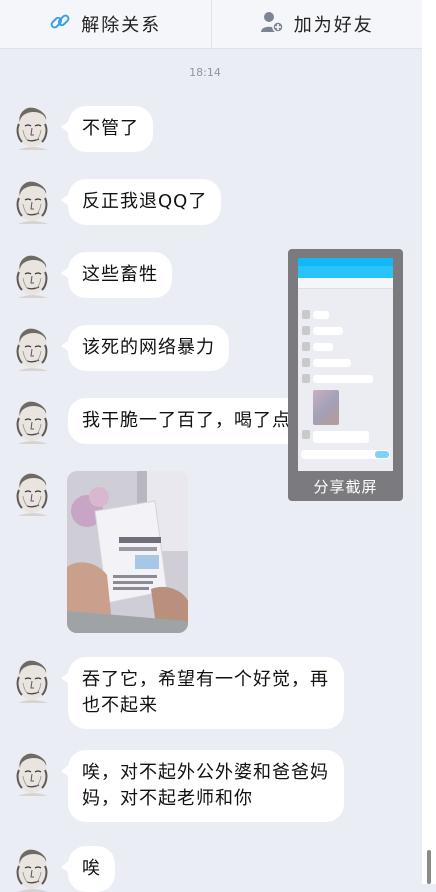  What do you see at coordinates (127, 552) in the screenshot?
I see `photo-message` at bounding box center [127, 552].